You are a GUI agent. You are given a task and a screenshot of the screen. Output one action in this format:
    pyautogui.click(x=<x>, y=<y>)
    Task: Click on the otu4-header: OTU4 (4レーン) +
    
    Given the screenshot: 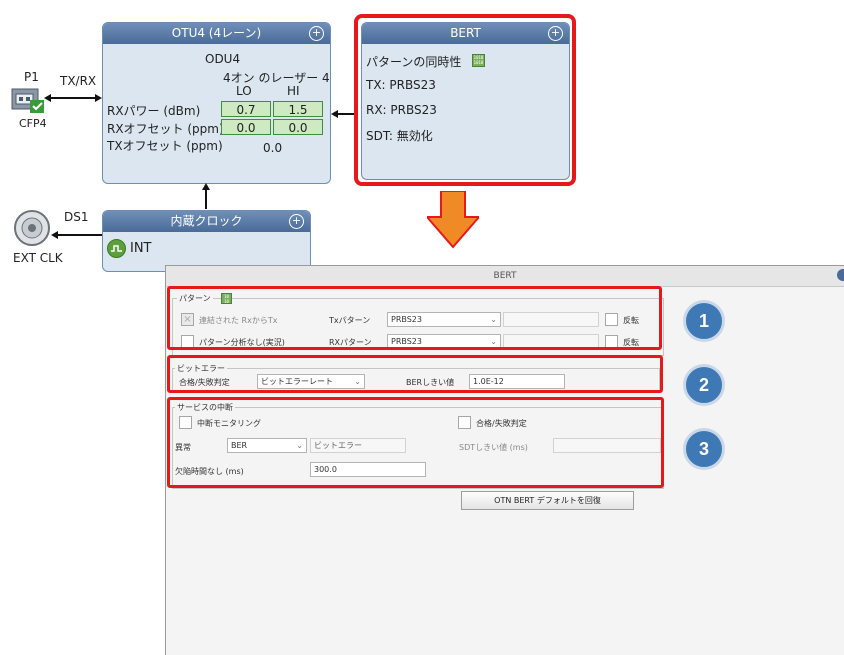 What is the action you would take?
    pyautogui.click(x=216, y=33)
    